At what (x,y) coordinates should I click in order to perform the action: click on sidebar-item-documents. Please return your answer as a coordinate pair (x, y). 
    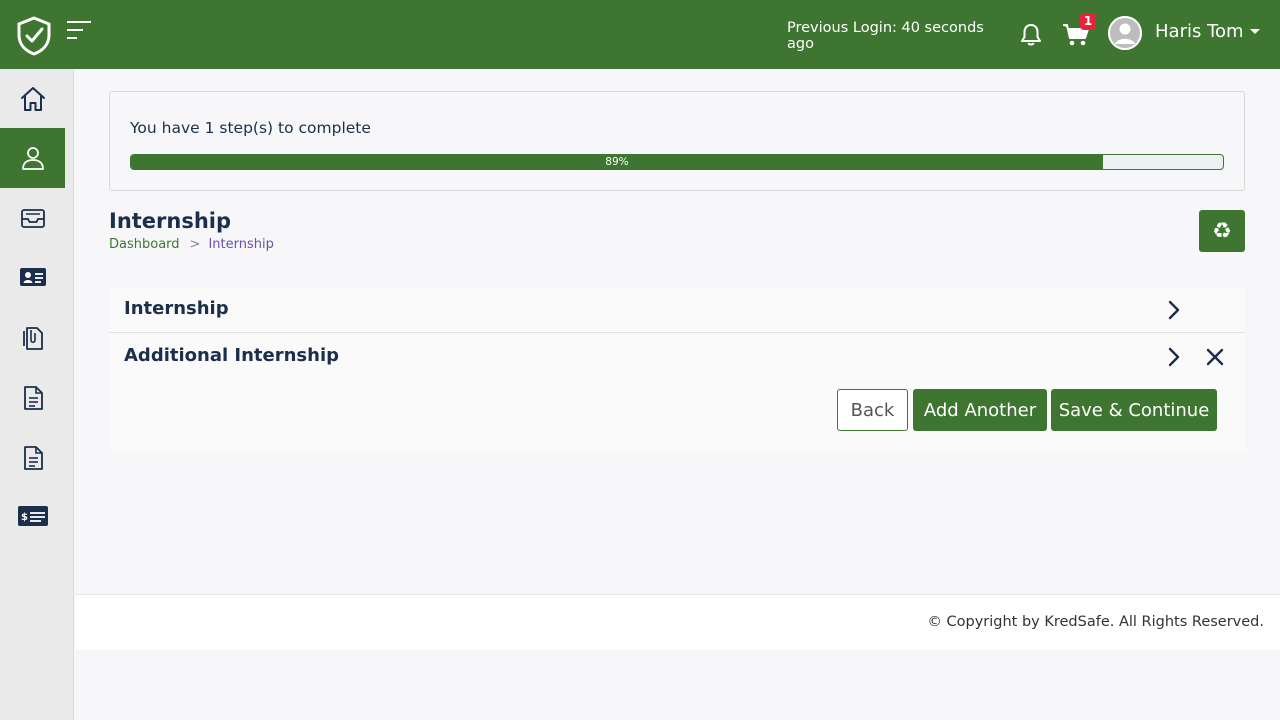
    Looking at the image, I should click on (32, 338).